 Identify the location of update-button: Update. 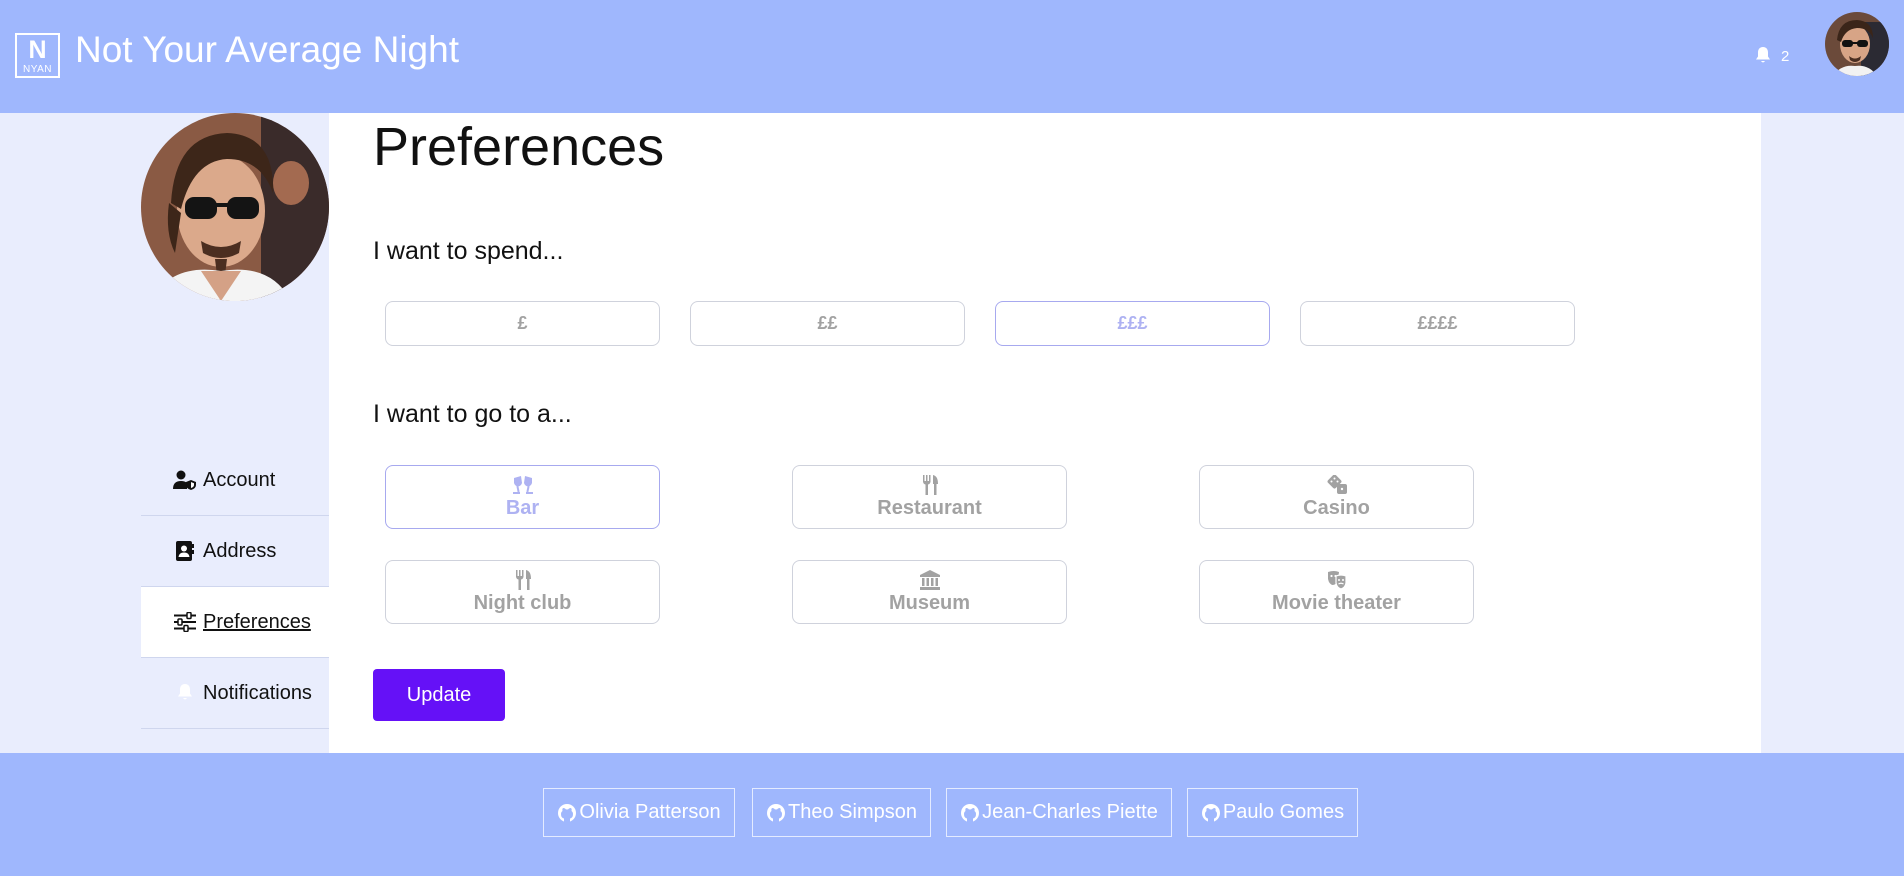
(439, 695).